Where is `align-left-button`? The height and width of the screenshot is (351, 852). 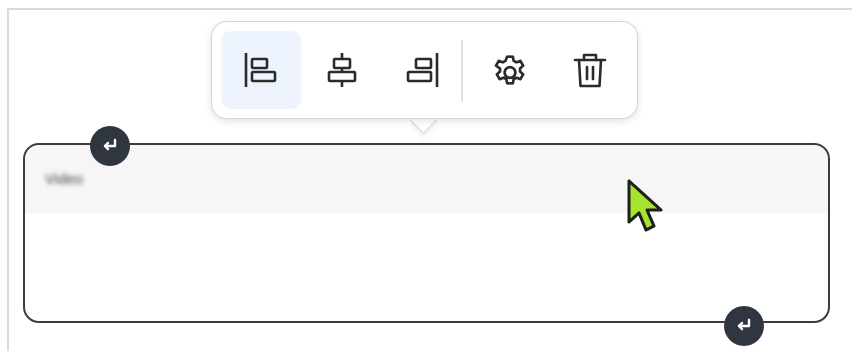 align-left-button is located at coordinates (261, 70).